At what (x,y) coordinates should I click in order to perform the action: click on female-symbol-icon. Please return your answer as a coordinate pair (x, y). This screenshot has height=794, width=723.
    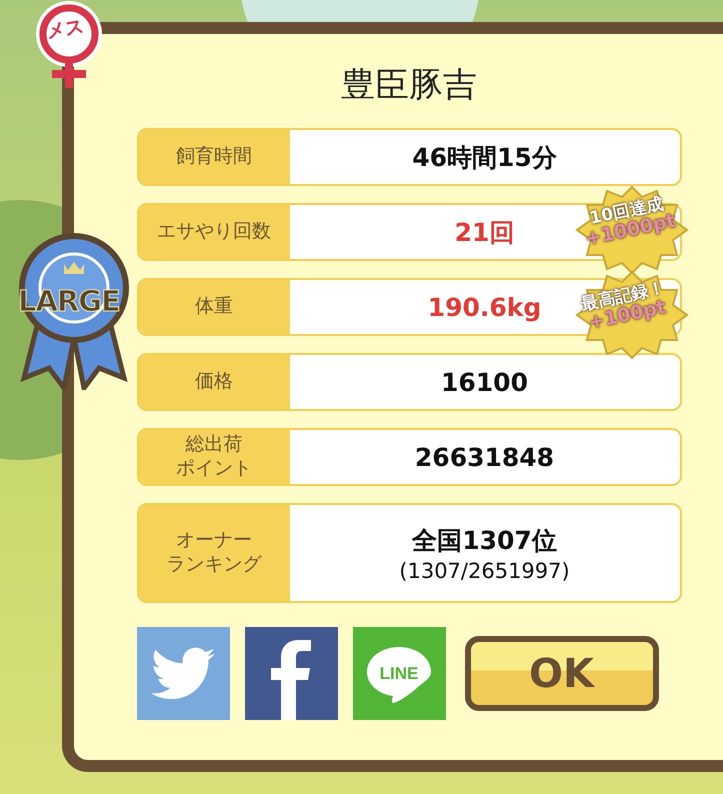
    Looking at the image, I should click on (69, 45).